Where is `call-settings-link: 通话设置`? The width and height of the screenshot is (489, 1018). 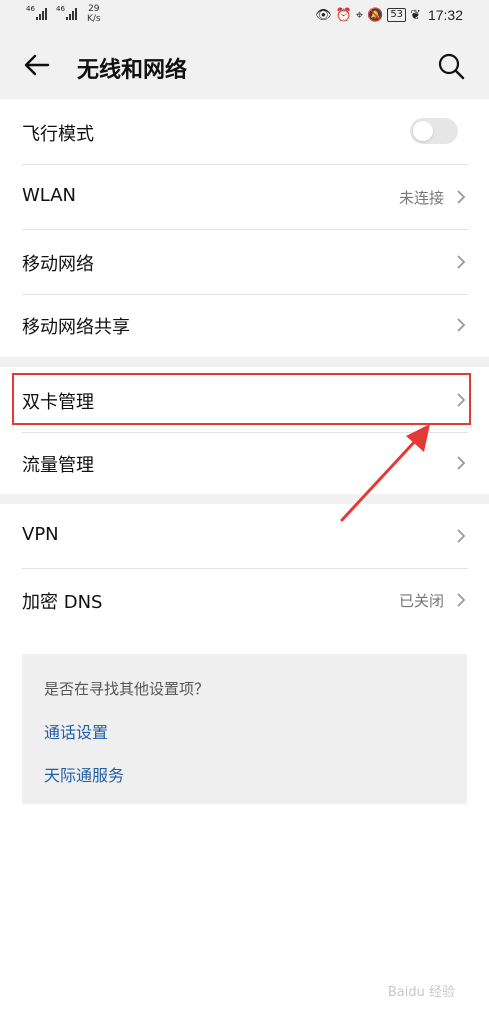
call-settings-link: 通话设置 is located at coordinates (76, 731).